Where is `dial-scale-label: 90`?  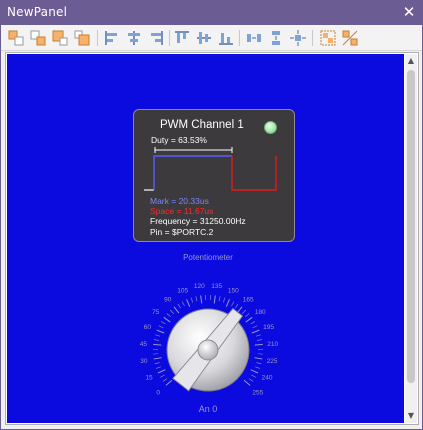
dial-scale-label: 90 is located at coordinates (168, 299).